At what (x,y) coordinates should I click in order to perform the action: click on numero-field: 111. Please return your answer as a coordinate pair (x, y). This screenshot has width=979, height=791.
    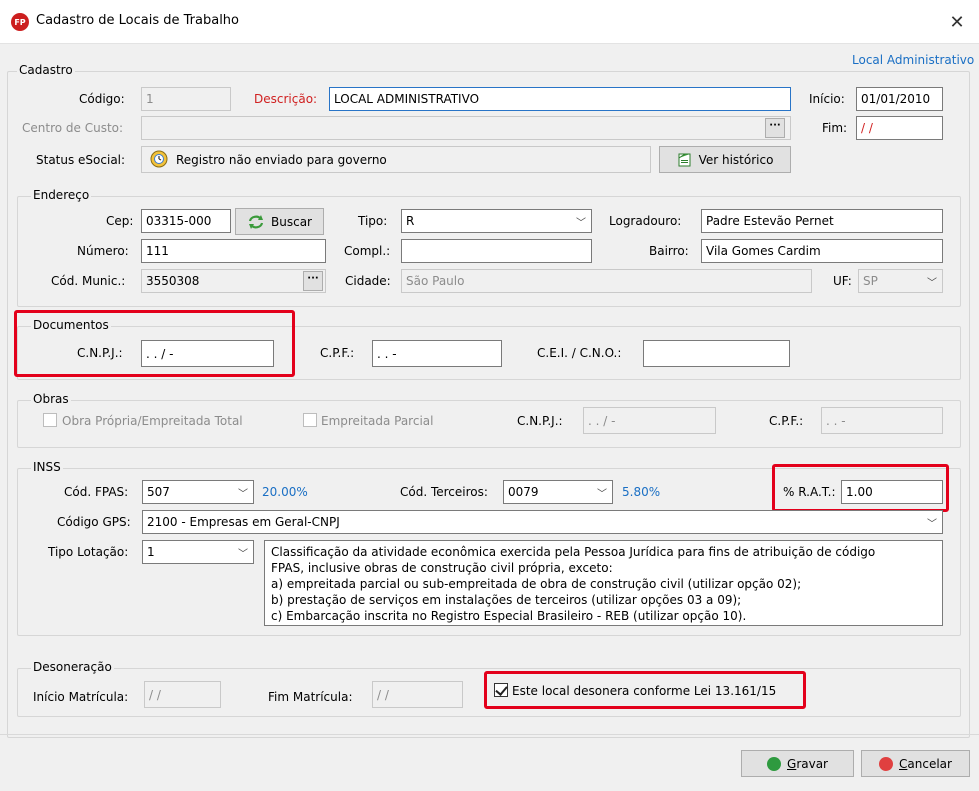
    Looking at the image, I should click on (233, 251).